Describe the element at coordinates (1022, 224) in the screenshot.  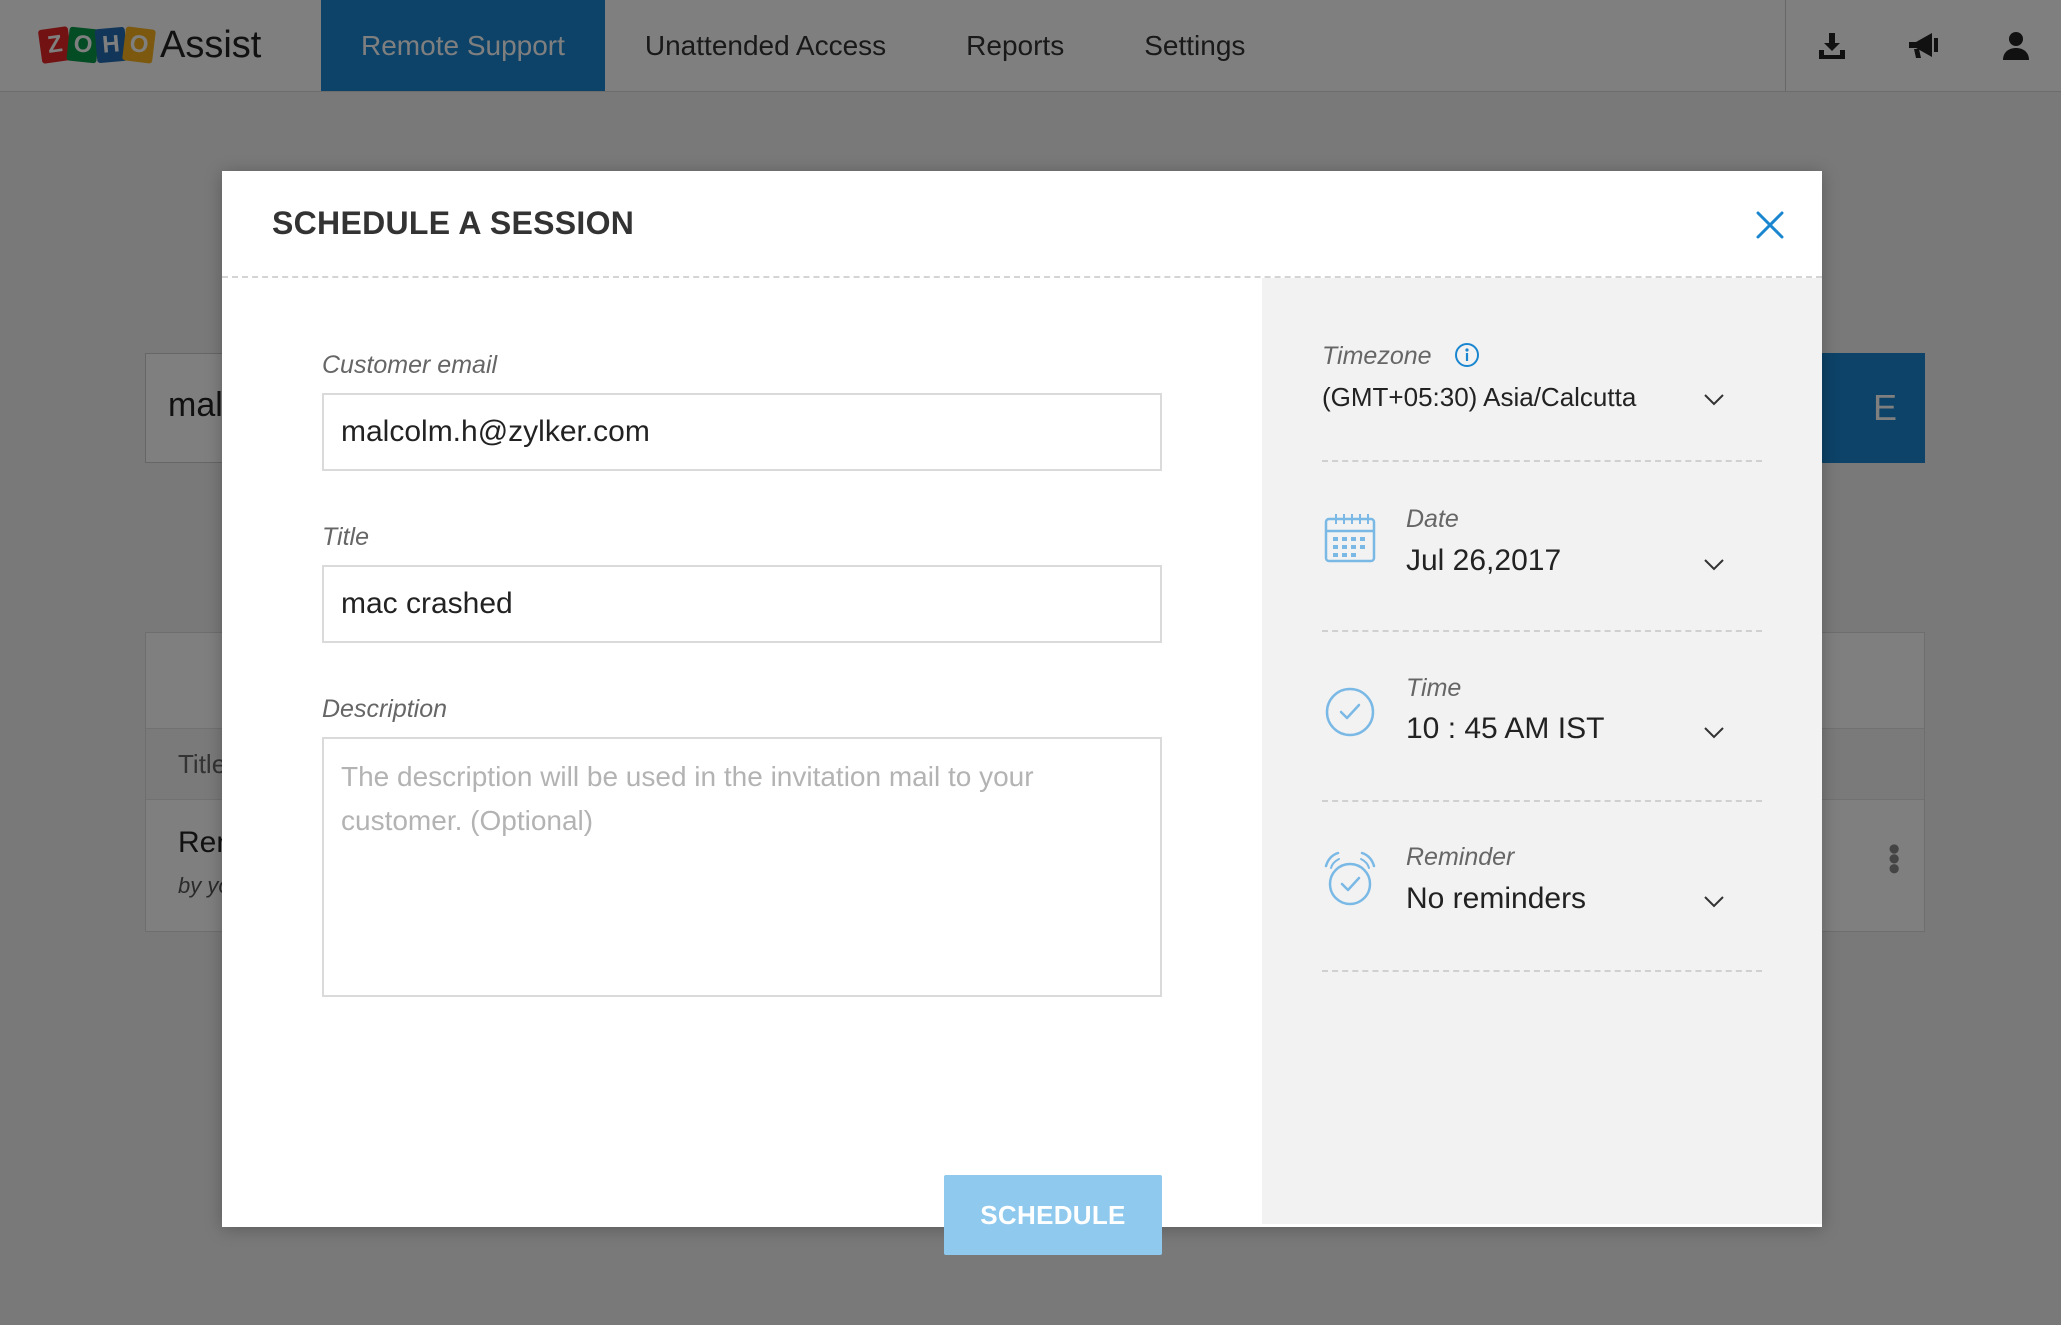
I see `modal-header: SCHEDULE A SESSION` at that location.